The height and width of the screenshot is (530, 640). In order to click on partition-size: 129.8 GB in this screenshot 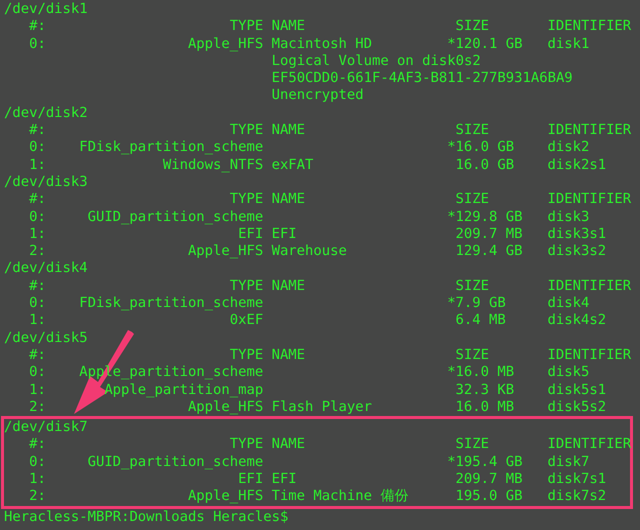, I will do `click(489, 217)`.